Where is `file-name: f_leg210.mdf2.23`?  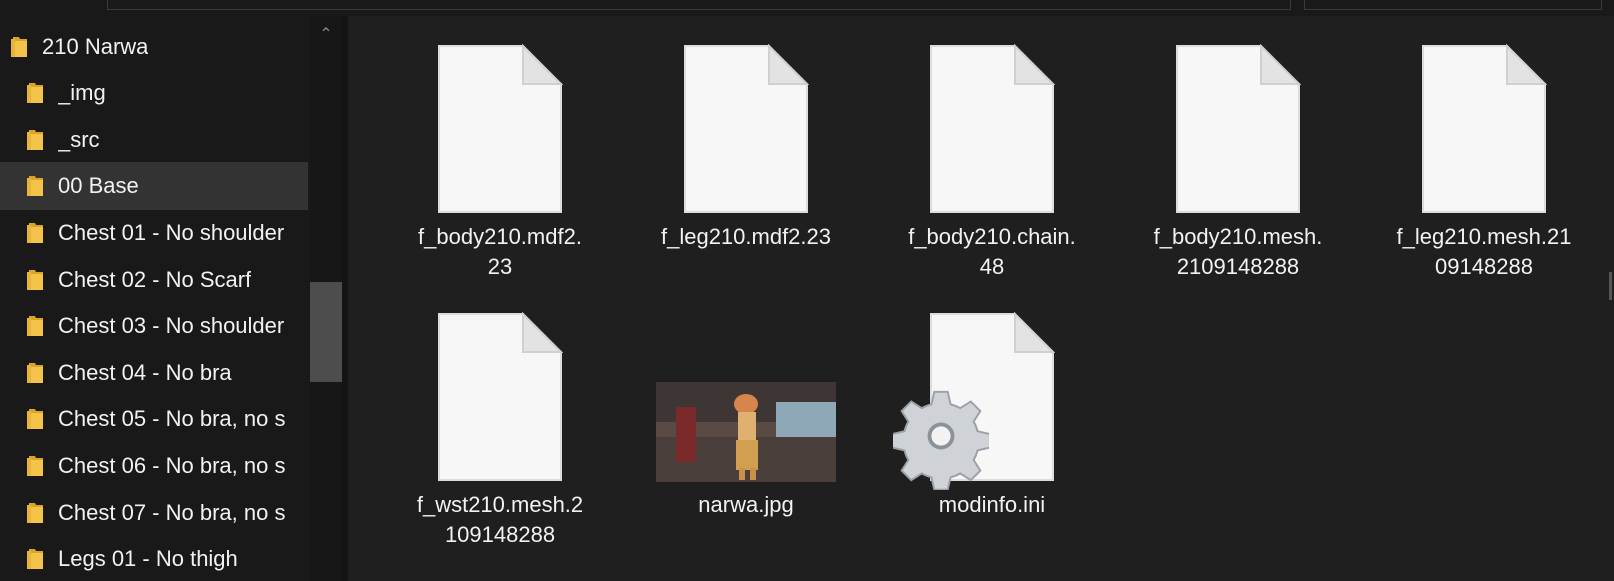
file-name: f_leg210.mdf2.23 is located at coordinates (746, 236).